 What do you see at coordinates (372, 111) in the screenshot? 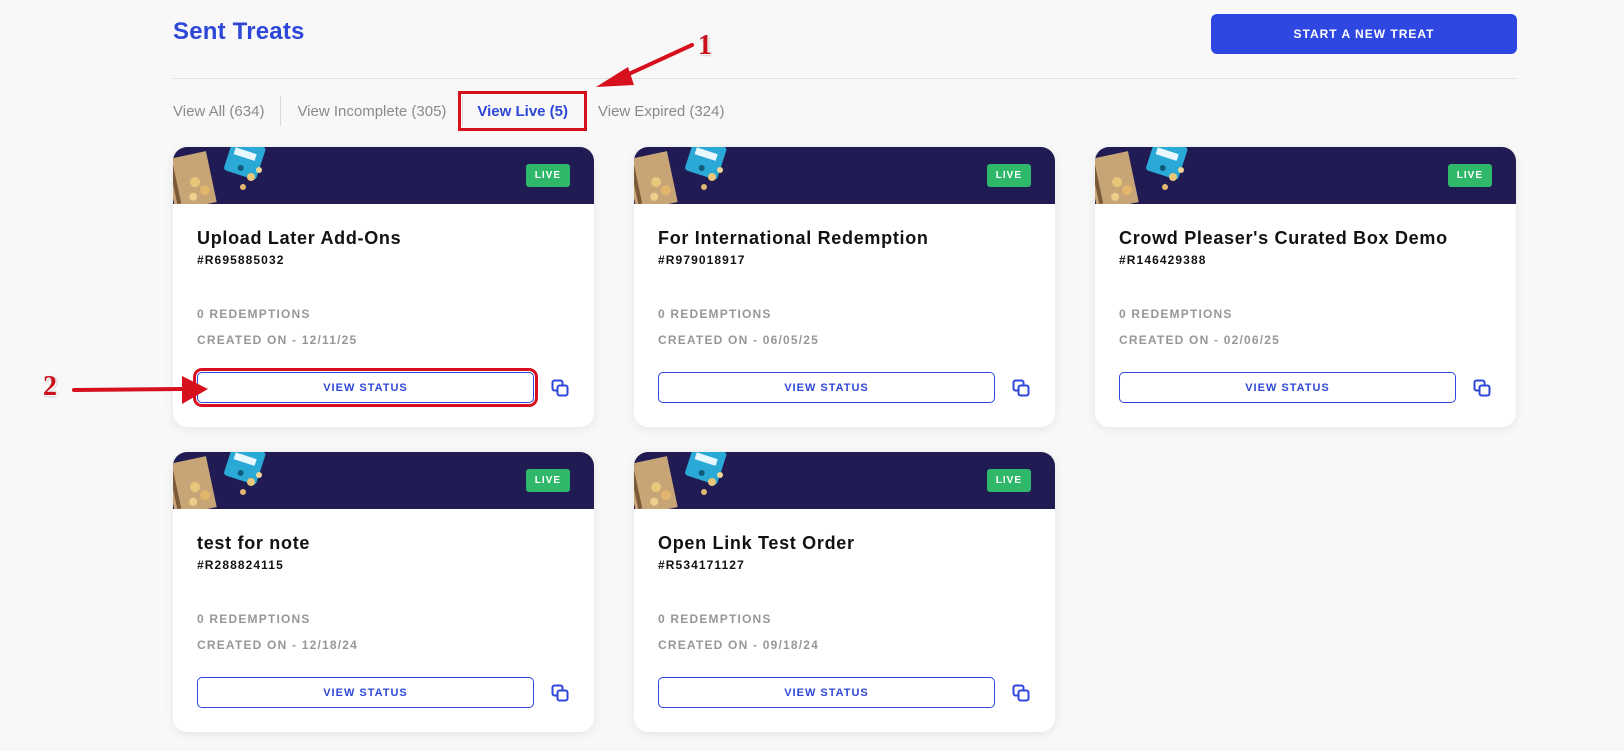
I see `tab-view-incomplete: View Incomplete (305)` at bounding box center [372, 111].